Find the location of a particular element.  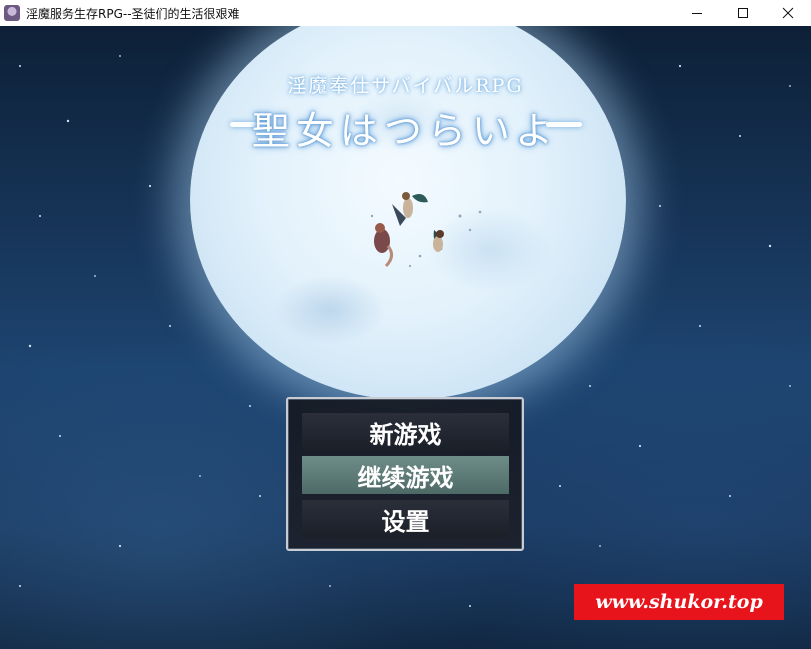

title-menu: 新游戏 继续游戏 设置 is located at coordinates (405, 474).